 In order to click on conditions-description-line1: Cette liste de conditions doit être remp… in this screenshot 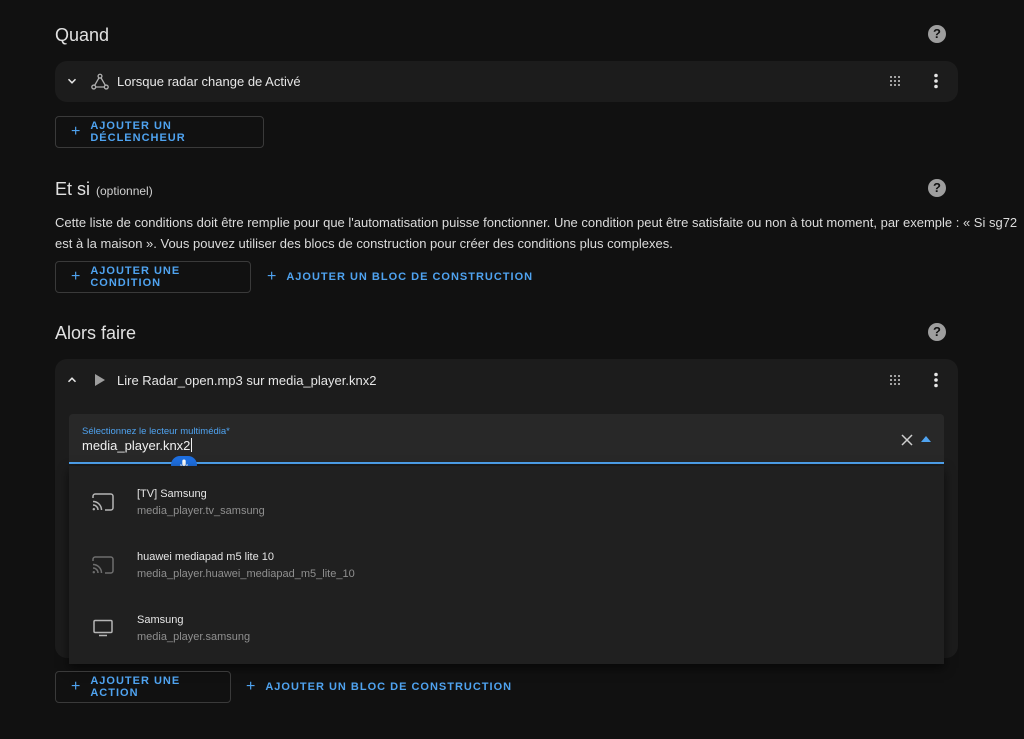, I will do `click(536, 222)`.